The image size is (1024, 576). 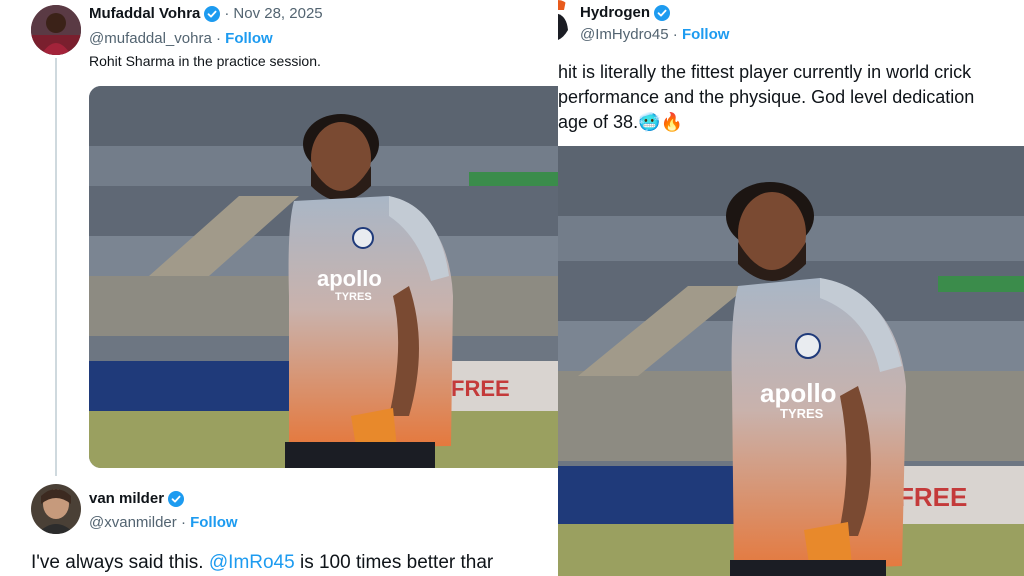 What do you see at coordinates (598, 122) in the screenshot?
I see `tweet-text-part: age of 38.` at bounding box center [598, 122].